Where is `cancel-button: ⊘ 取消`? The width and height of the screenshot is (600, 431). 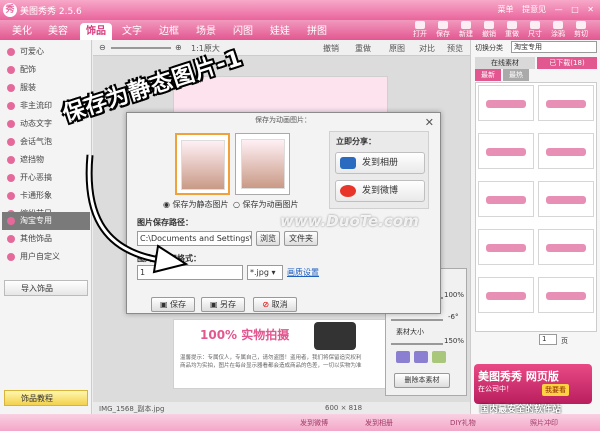
cancel-button: ⊘ 取消 is located at coordinates (275, 304).